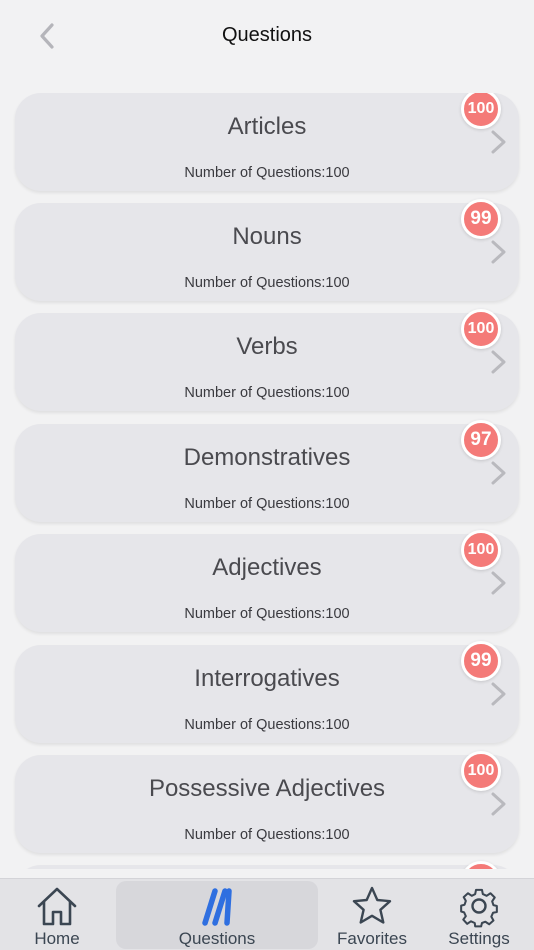  What do you see at coordinates (372, 938) in the screenshot?
I see `tab-label: Favorites` at bounding box center [372, 938].